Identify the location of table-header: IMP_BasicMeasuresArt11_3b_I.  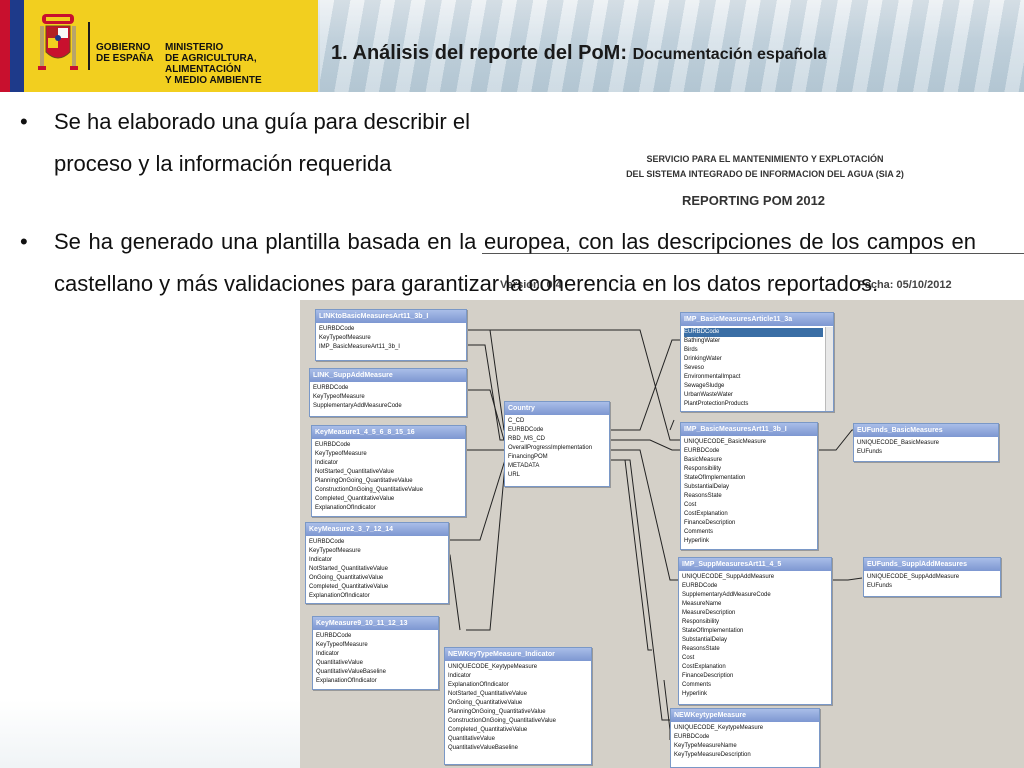
(749, 429).